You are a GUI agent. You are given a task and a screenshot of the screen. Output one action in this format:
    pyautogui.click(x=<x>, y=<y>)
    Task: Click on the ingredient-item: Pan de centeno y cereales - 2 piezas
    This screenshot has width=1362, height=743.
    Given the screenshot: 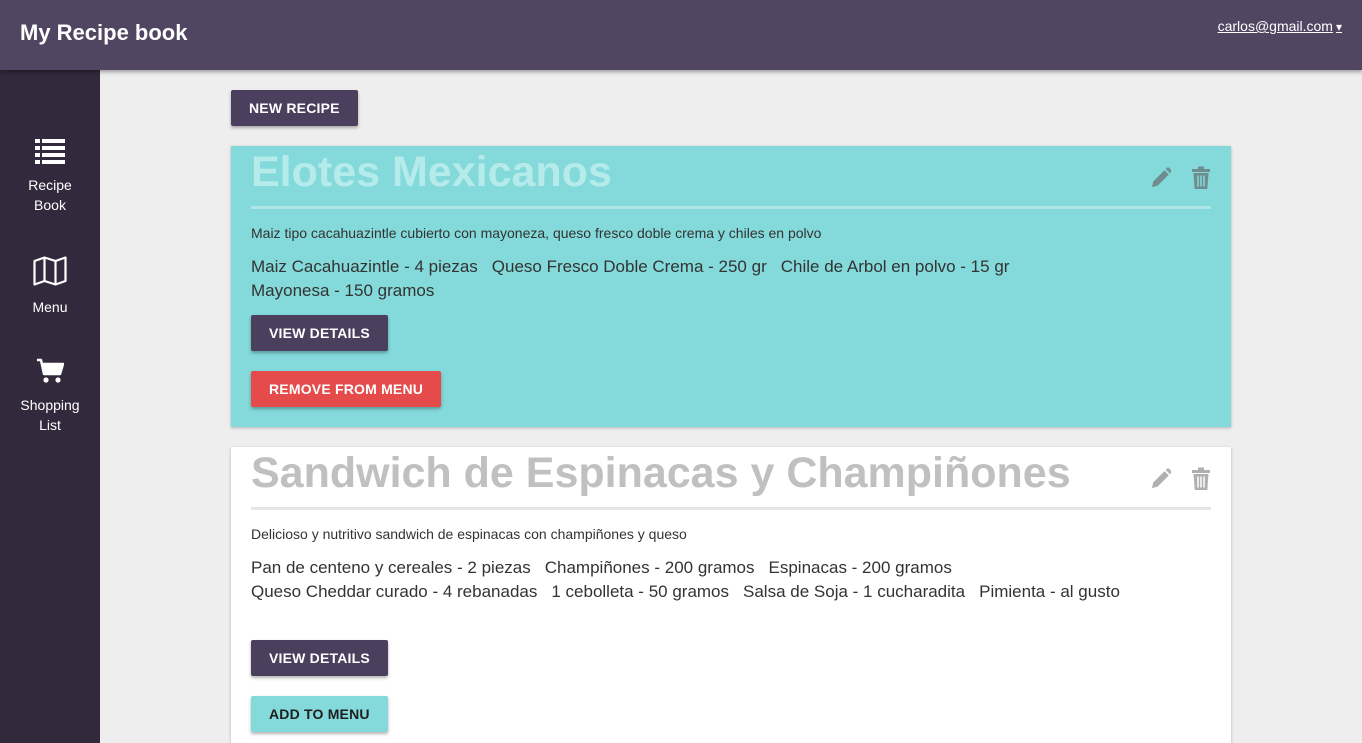 What is the action you would take?
    pyautogui.click(x=391, y=567)
    